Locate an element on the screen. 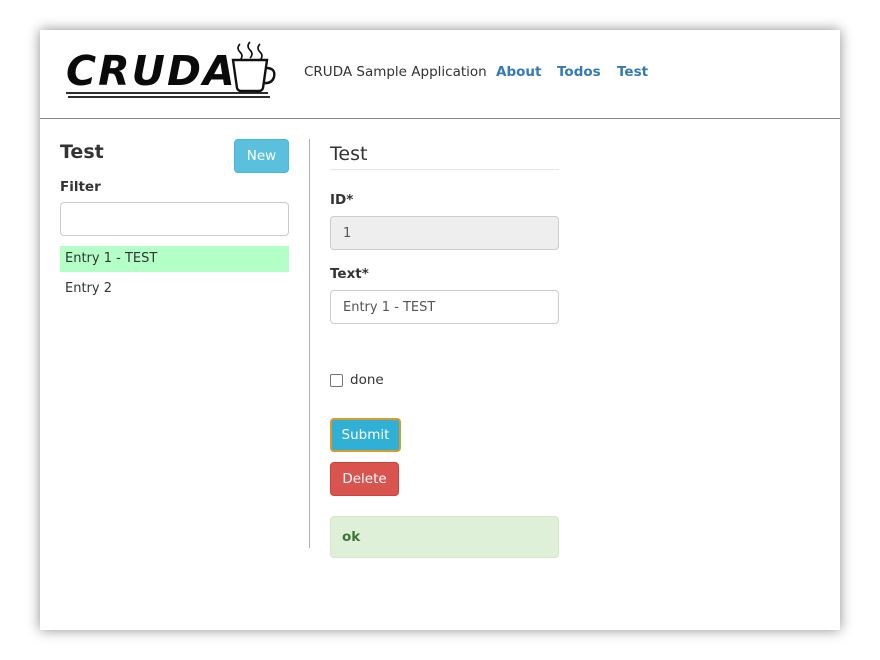 This screenshot has height=660, width=880. entry-list: Entry 1 - TEST Entry 2 is located at coordinates (174, 276).